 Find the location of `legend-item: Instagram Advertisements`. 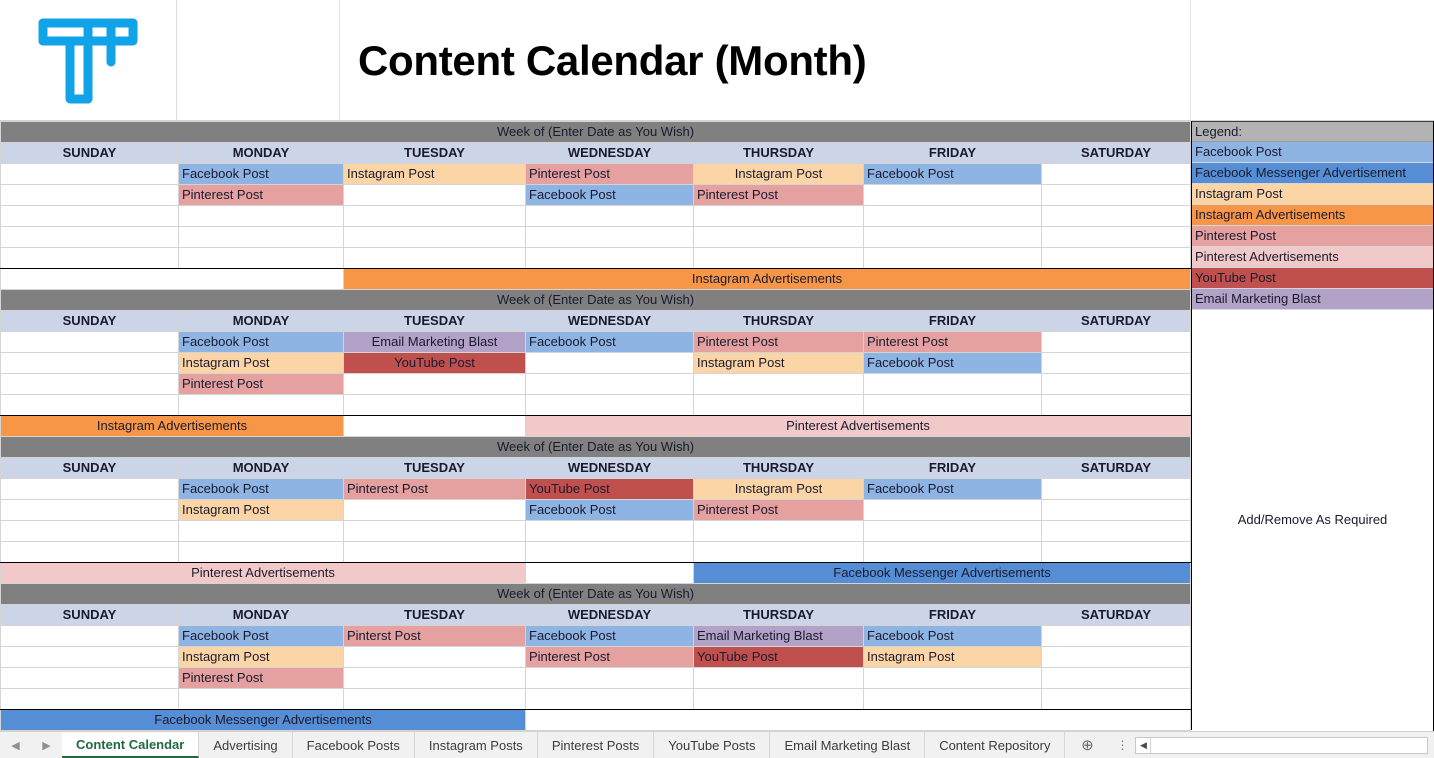

legend-item: Instagram Advertisements is located at coordinates (1312, 215).